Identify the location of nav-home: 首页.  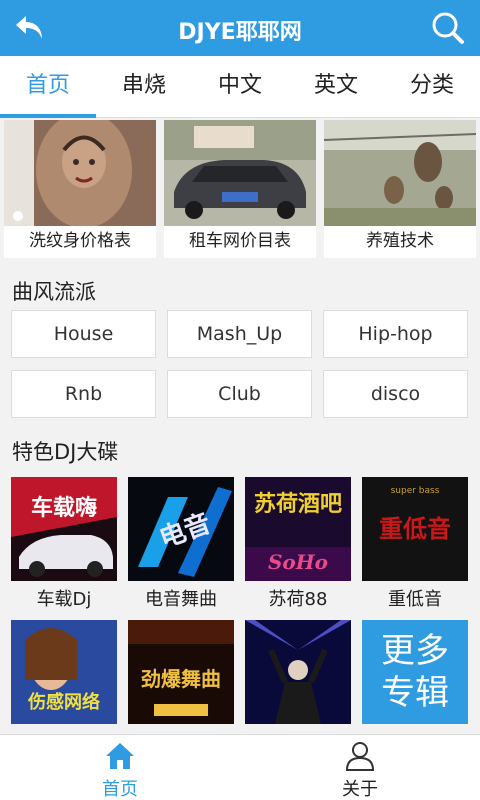
(120, 767).